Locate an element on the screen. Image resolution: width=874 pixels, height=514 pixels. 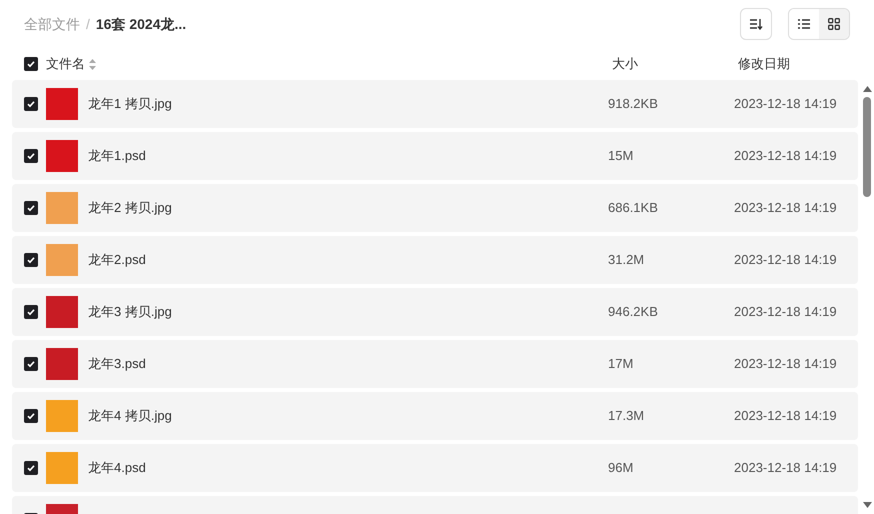
file-row: 龙年1 拷贝.jpg 918.2KB 2023-12-18 14:19 is located at coordinates (435, 104).